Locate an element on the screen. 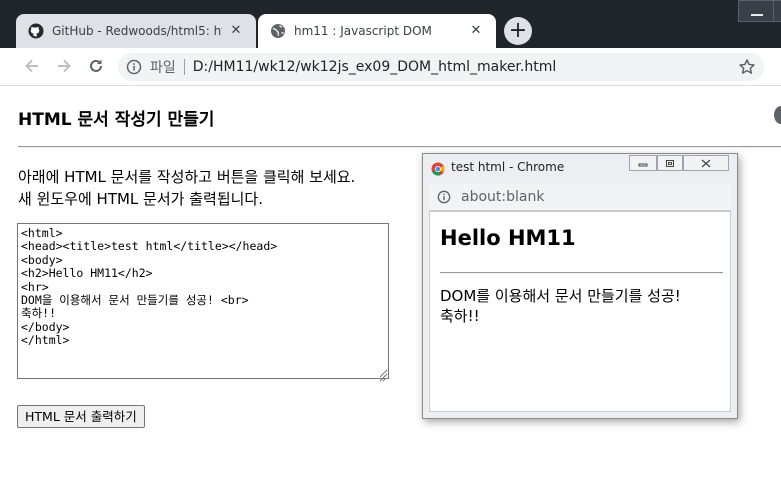  tab-title: hm11 : Javascript DOM is located at coordinates (363, 31).